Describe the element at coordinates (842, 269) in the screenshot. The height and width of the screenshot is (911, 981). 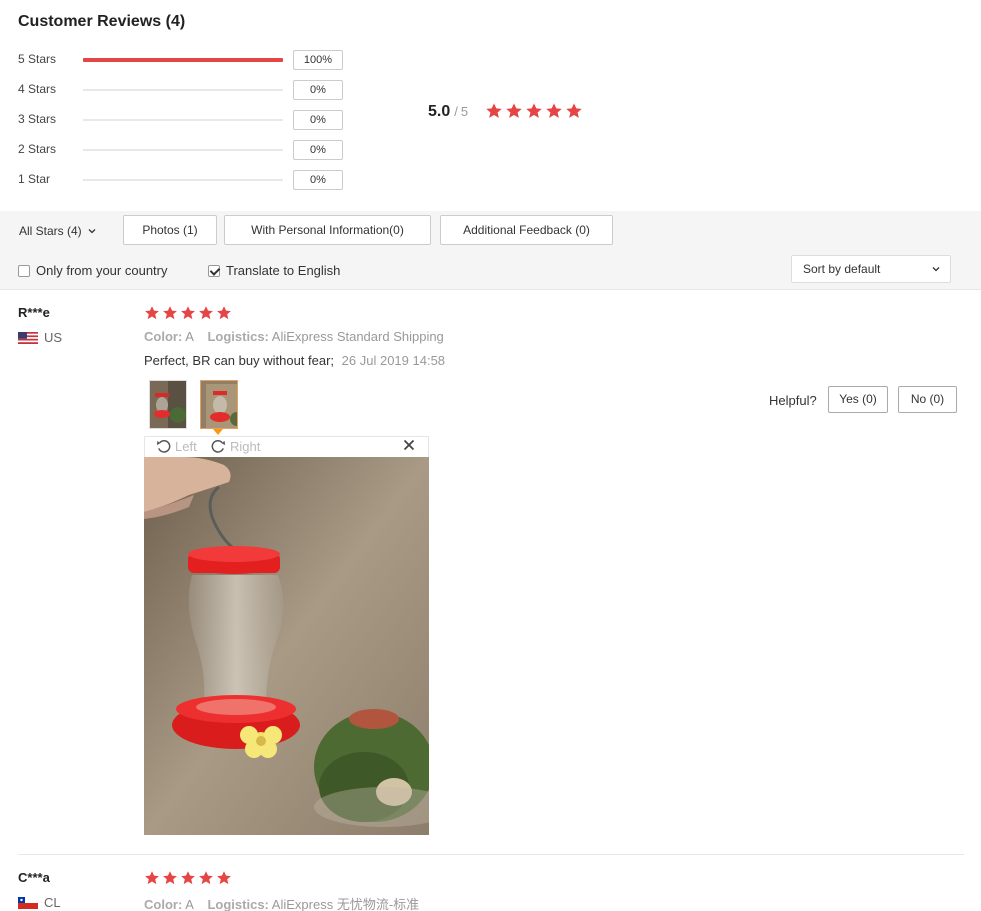
I see `sort-label: Sort by default` at that location.